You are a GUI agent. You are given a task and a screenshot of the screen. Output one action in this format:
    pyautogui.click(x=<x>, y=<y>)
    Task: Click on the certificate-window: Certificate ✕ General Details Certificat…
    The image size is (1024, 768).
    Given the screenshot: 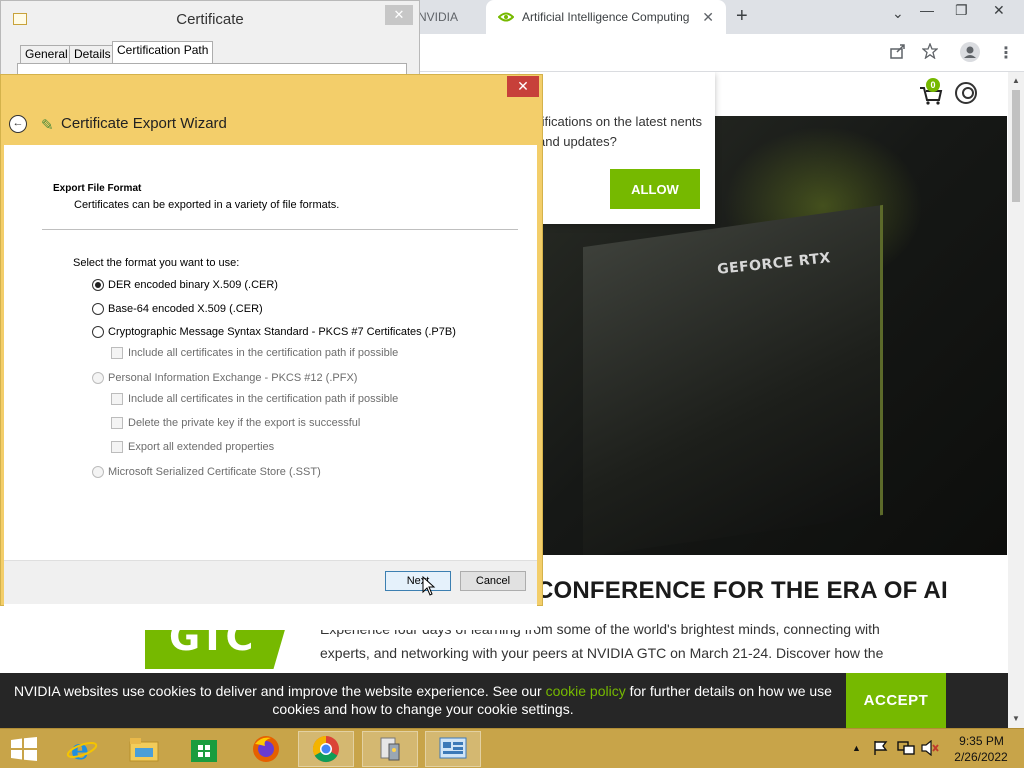 What is the action you would take?
    pyautogui.click(x=210, y=41)
    